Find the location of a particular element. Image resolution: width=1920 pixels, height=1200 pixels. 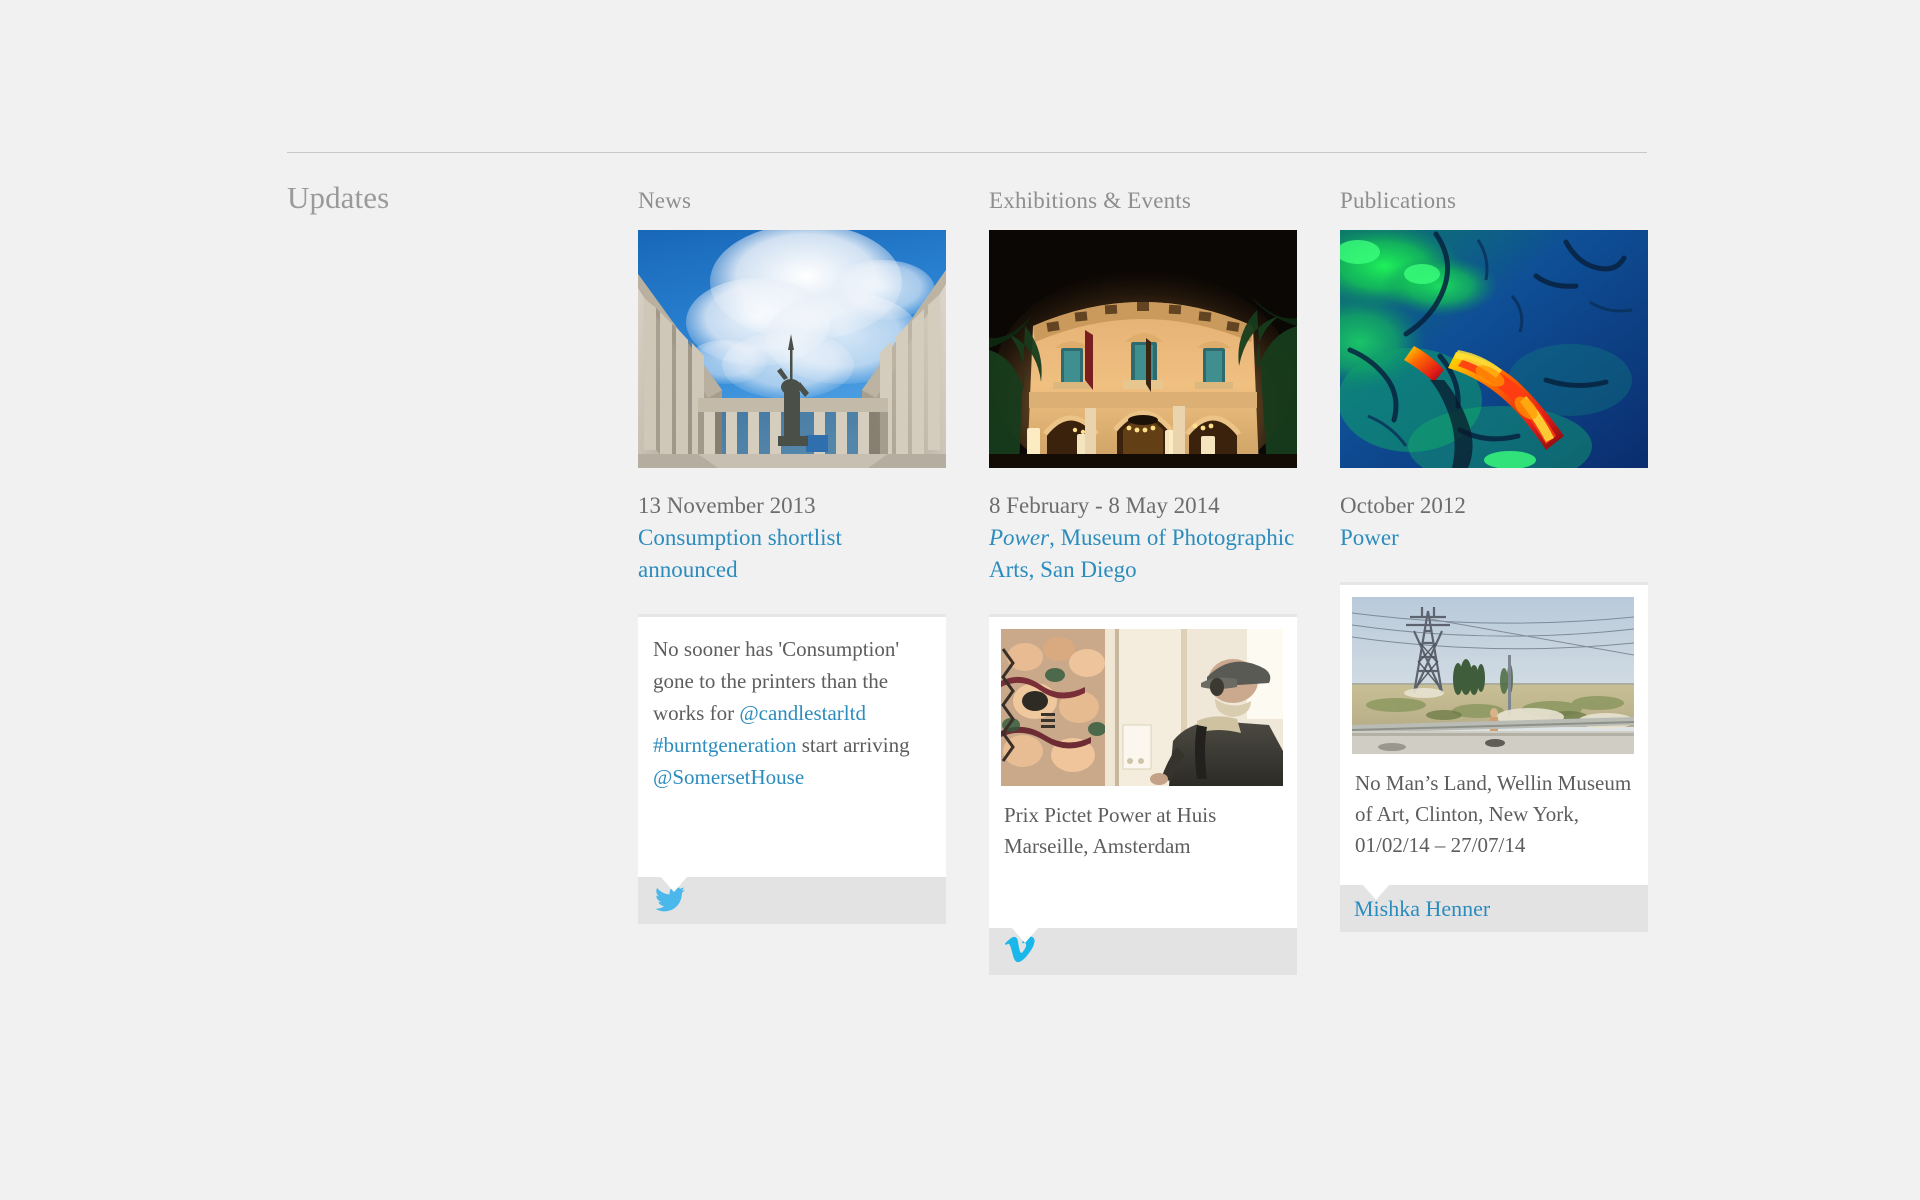

illuminated-baroque-building-night-photo is located at coordinates (1143, 349).